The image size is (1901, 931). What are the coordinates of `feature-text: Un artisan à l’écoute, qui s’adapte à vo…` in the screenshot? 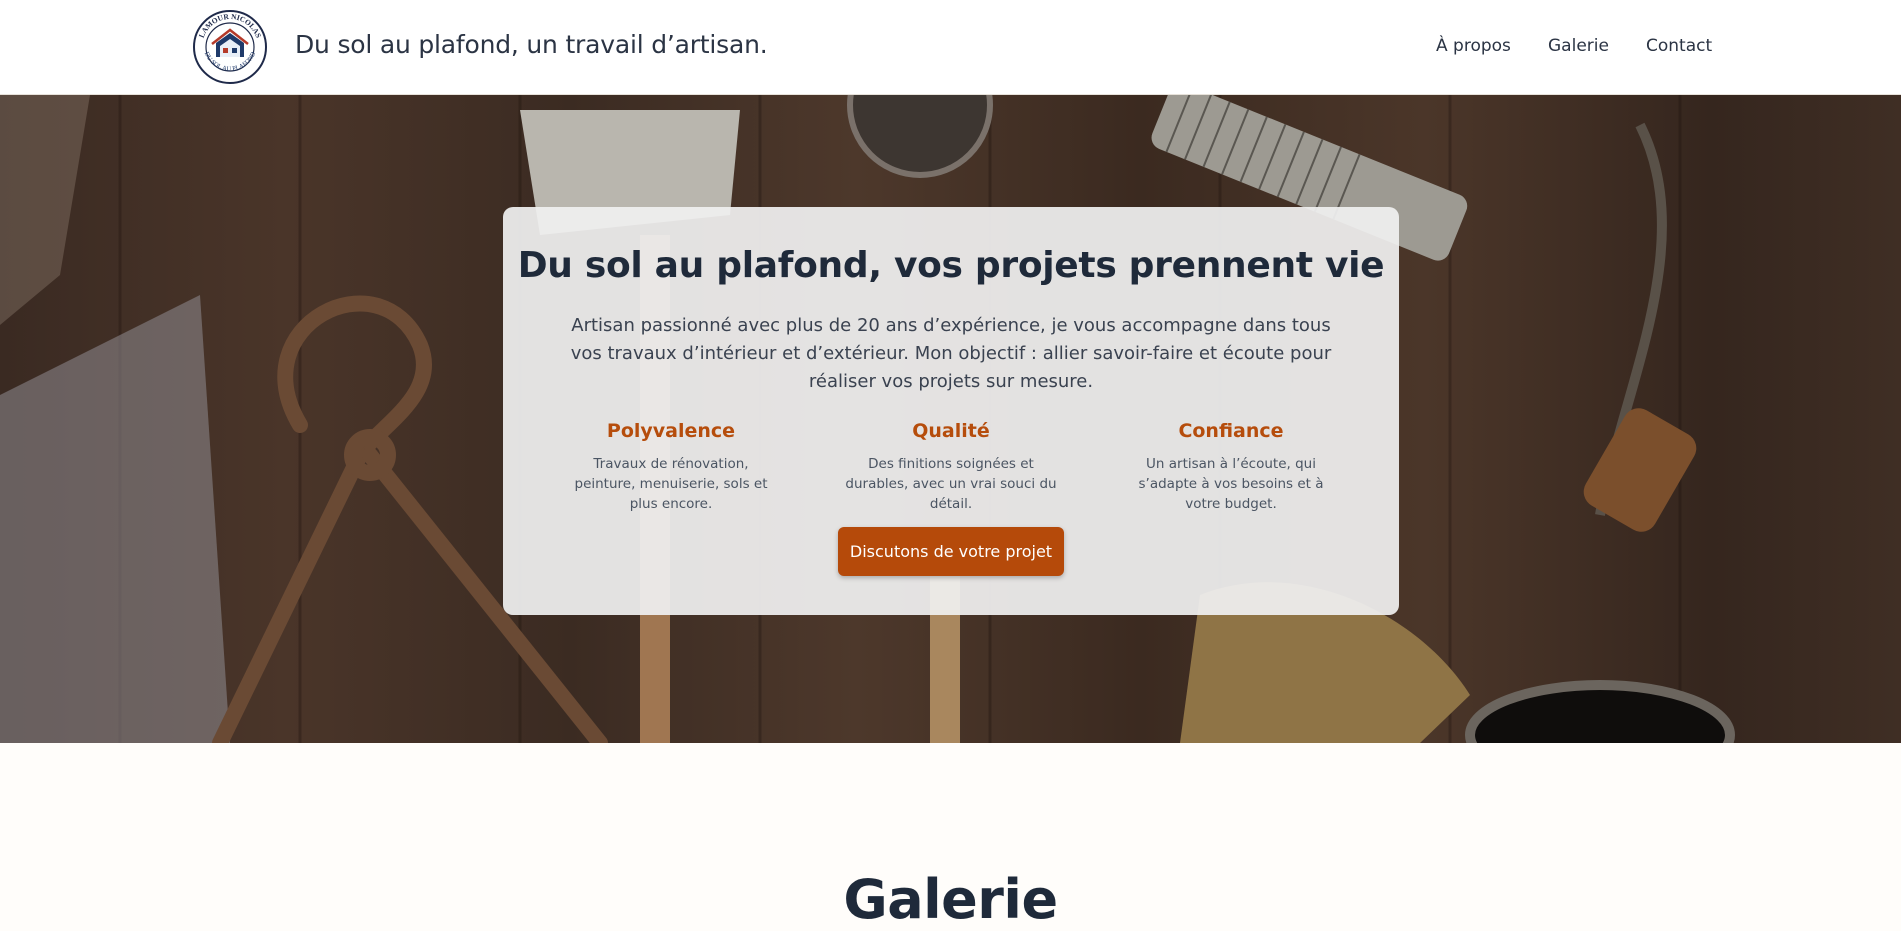 It's located at (1231, 484).